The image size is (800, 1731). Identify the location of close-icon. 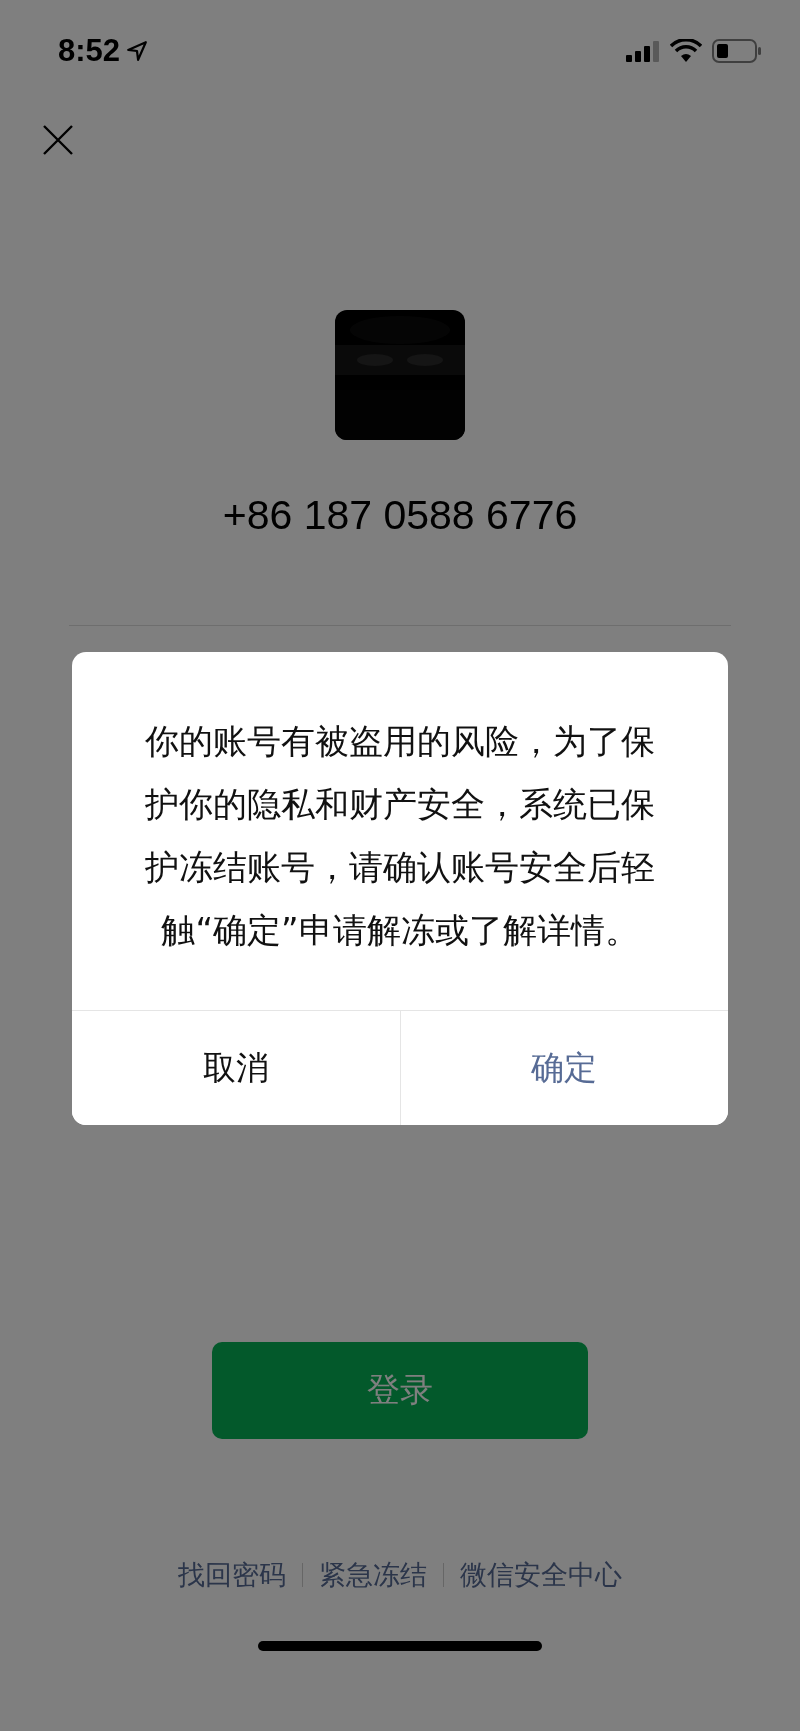
(58, 140).